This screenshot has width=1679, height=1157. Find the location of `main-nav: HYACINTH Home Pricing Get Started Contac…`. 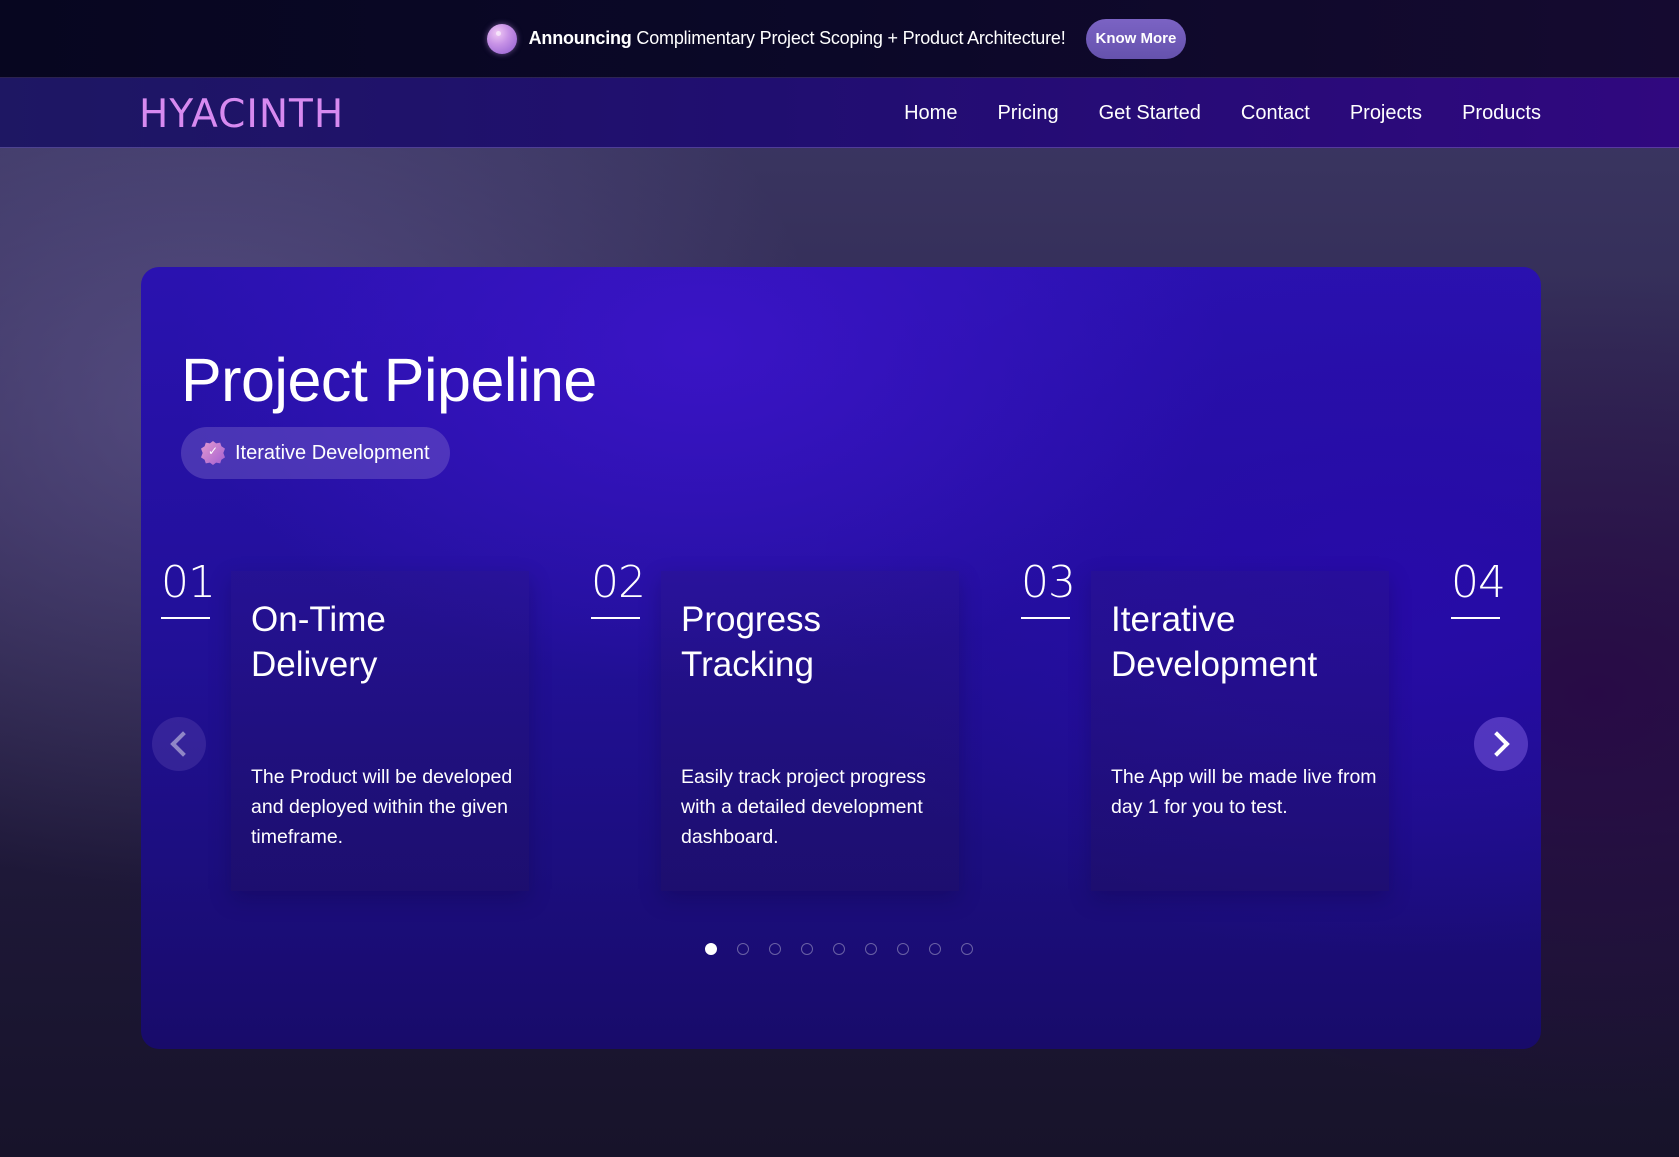

main-nav: HYACINTH Home Pricing Get Started Contac… is located at coordinates (839, 113).